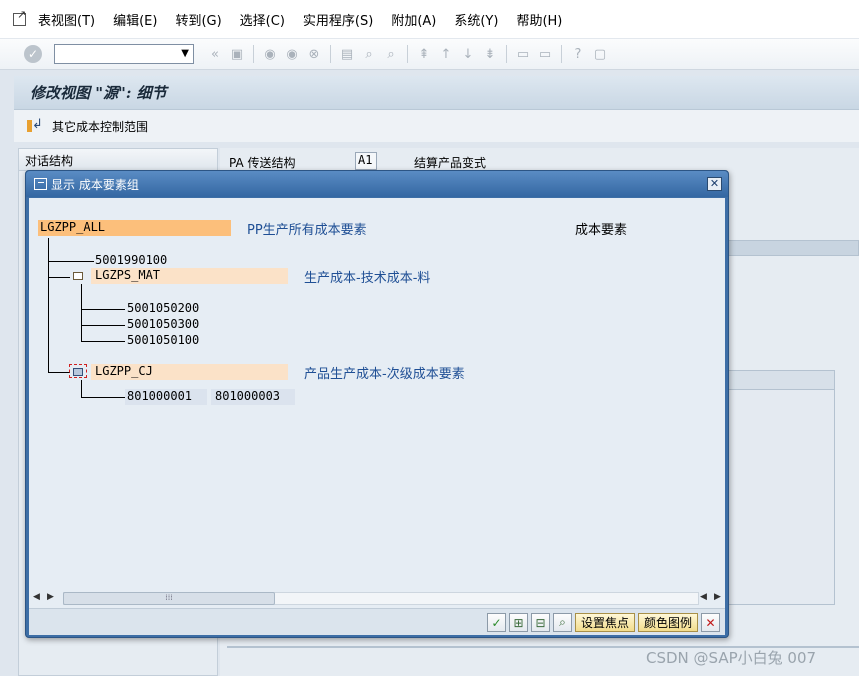 This screenshot has width=859, height=676. What do you see at coordinates (95, 184) in the screenshot?
I see `dialog-title: 显示 成本要素组` at bounding box center [95, 184].